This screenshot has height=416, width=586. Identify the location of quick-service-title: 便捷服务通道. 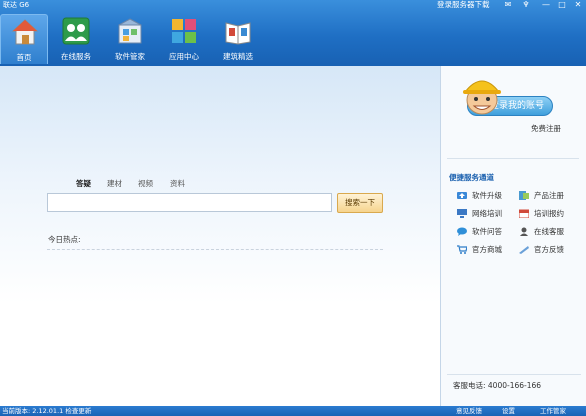
(471, 177).